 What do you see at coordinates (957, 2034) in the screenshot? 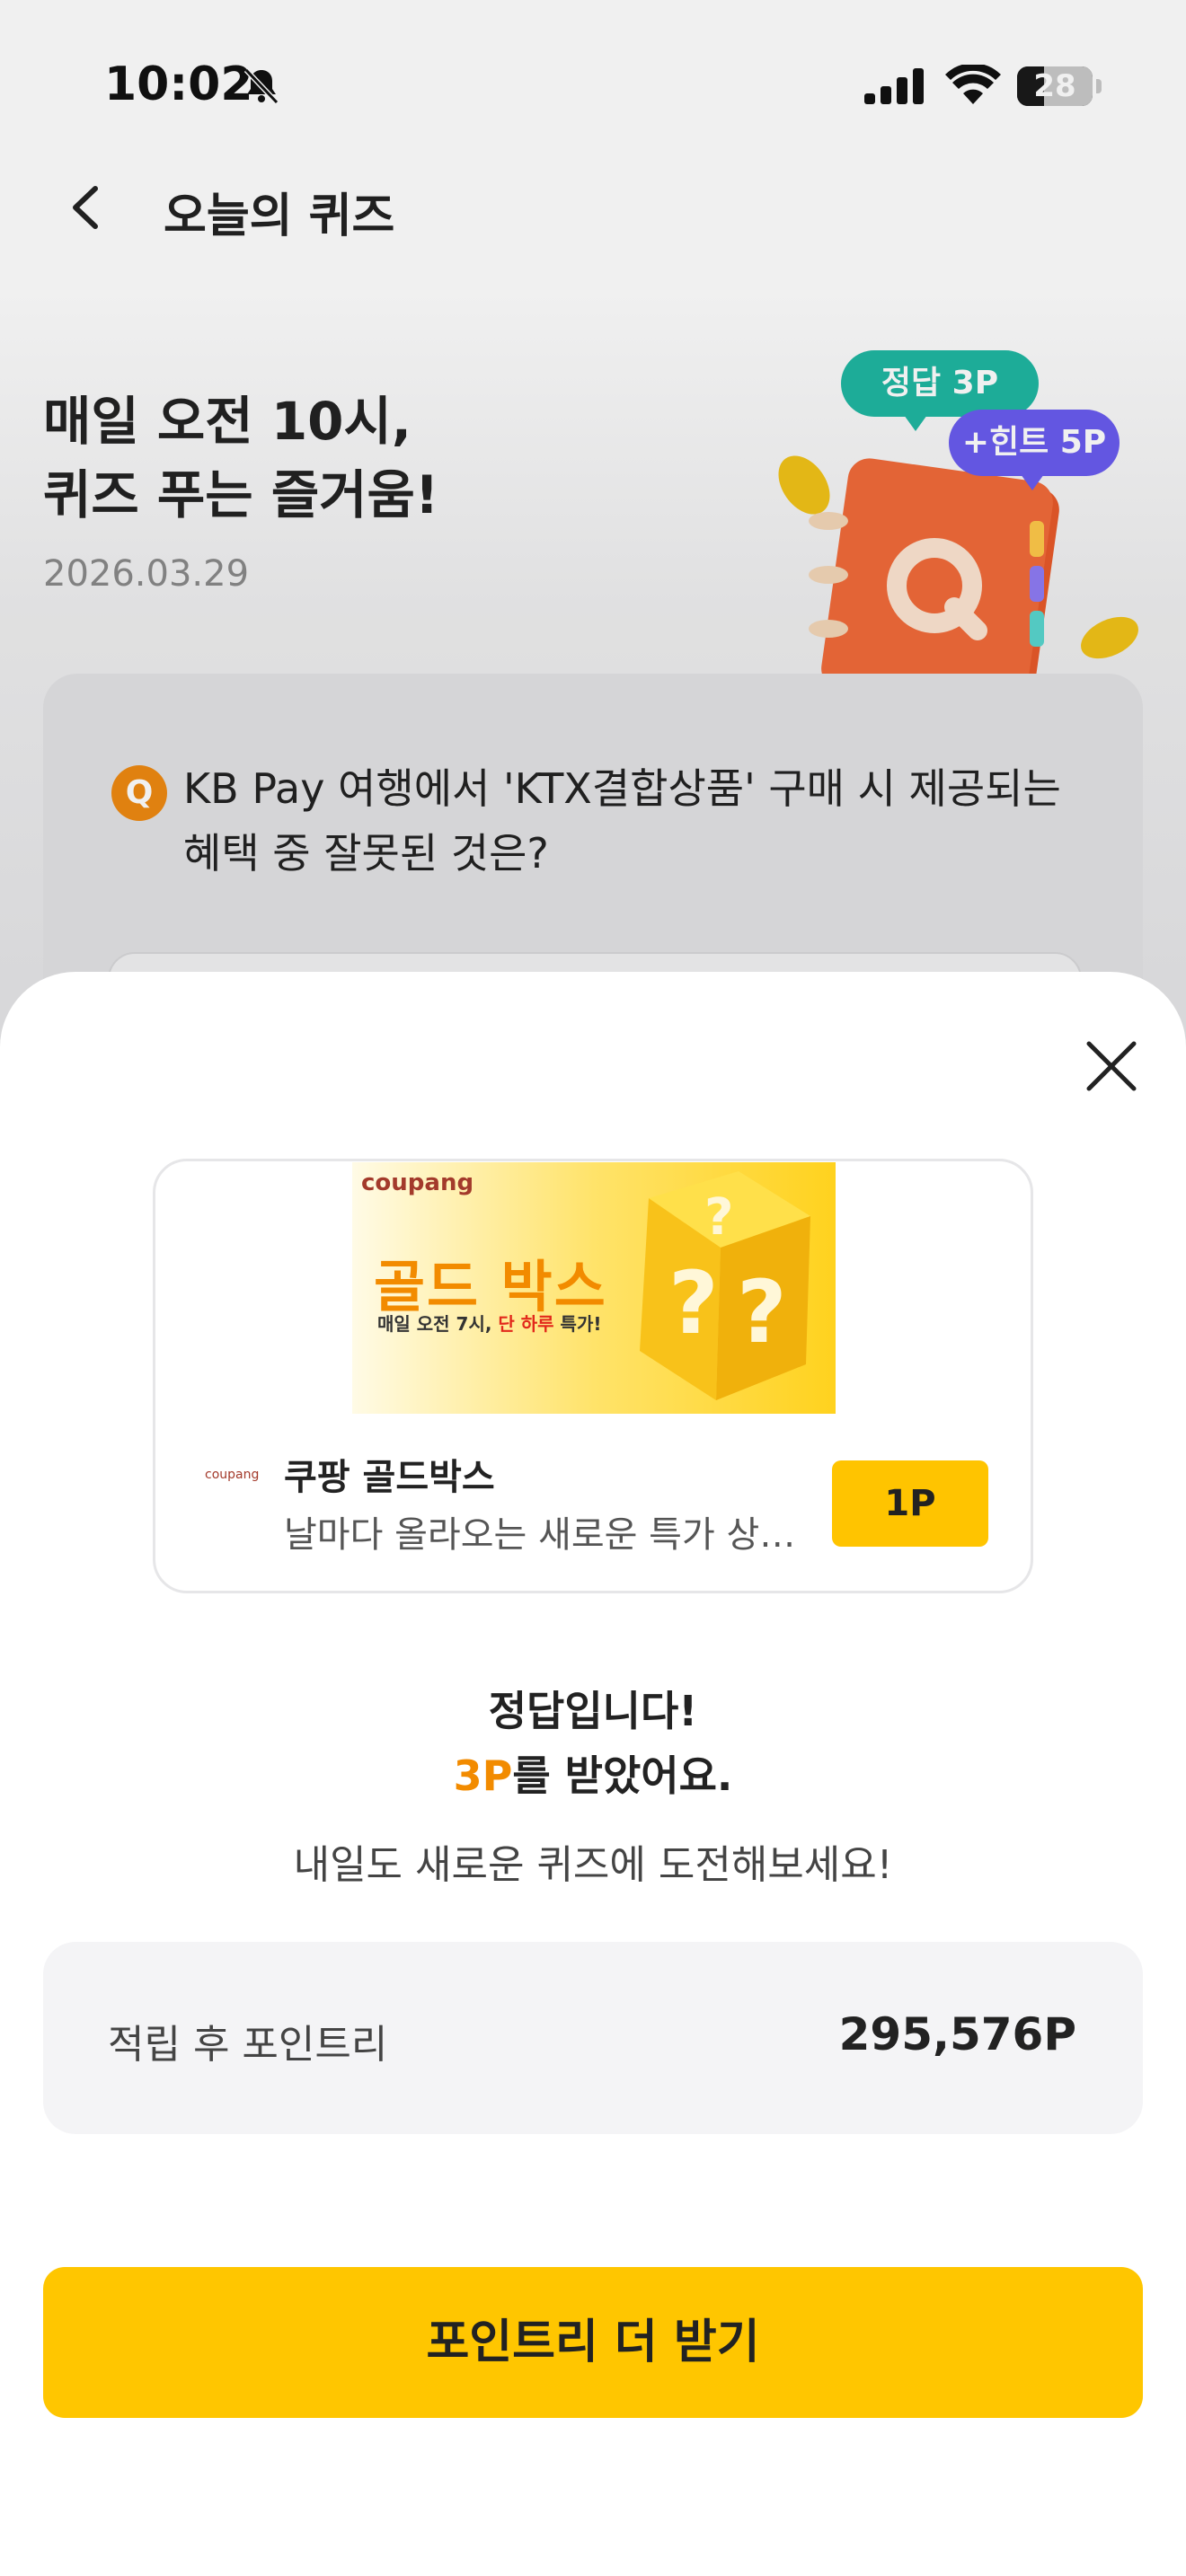
I see `balance-value: 295,576P` at bounding box center [957, 2034].